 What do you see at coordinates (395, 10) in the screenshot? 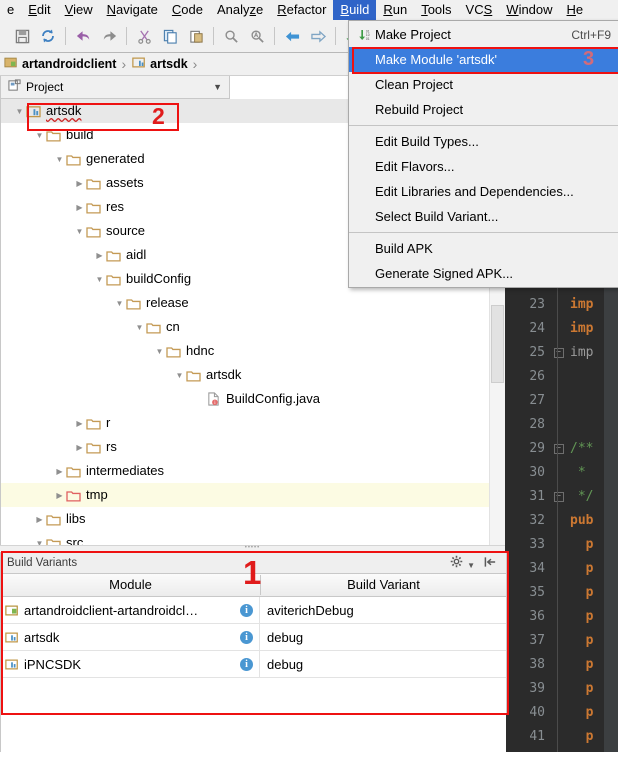
I see `menu-item-run: Run` at bounding box center [395, 10].